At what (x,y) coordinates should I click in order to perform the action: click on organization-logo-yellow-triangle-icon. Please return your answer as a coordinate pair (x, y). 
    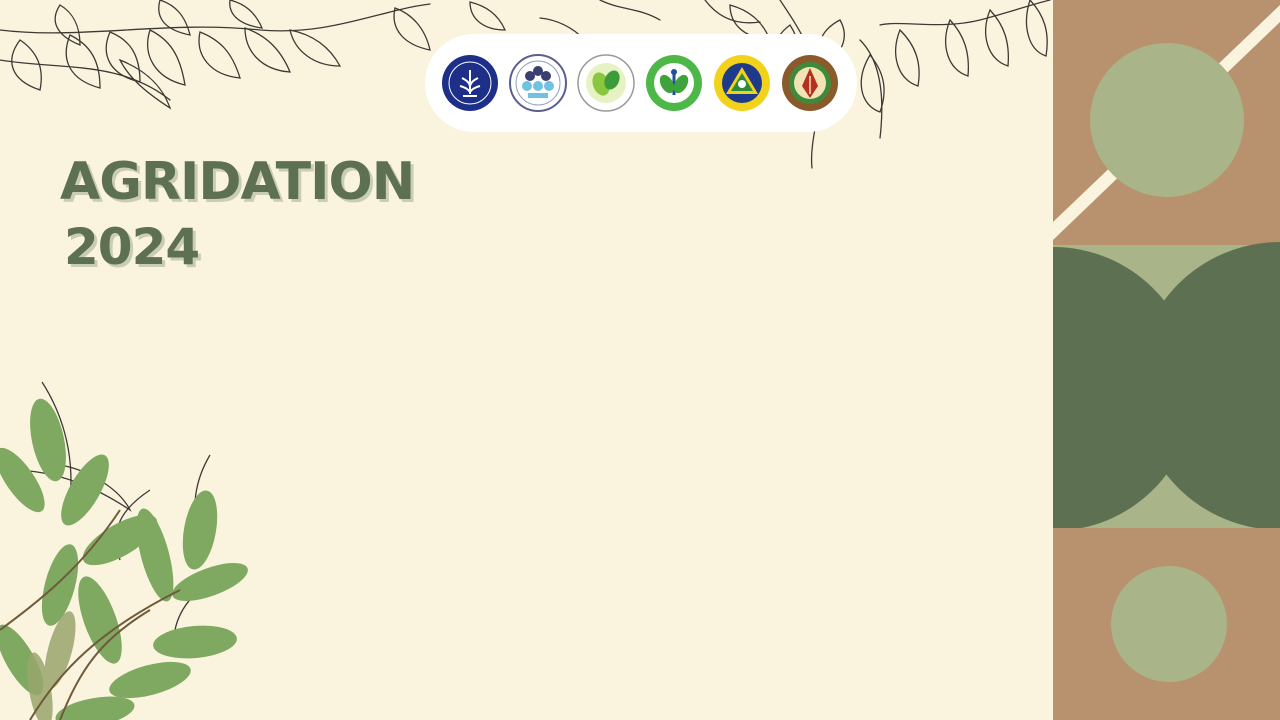
    Looking at the image, I should click on (742, 83).